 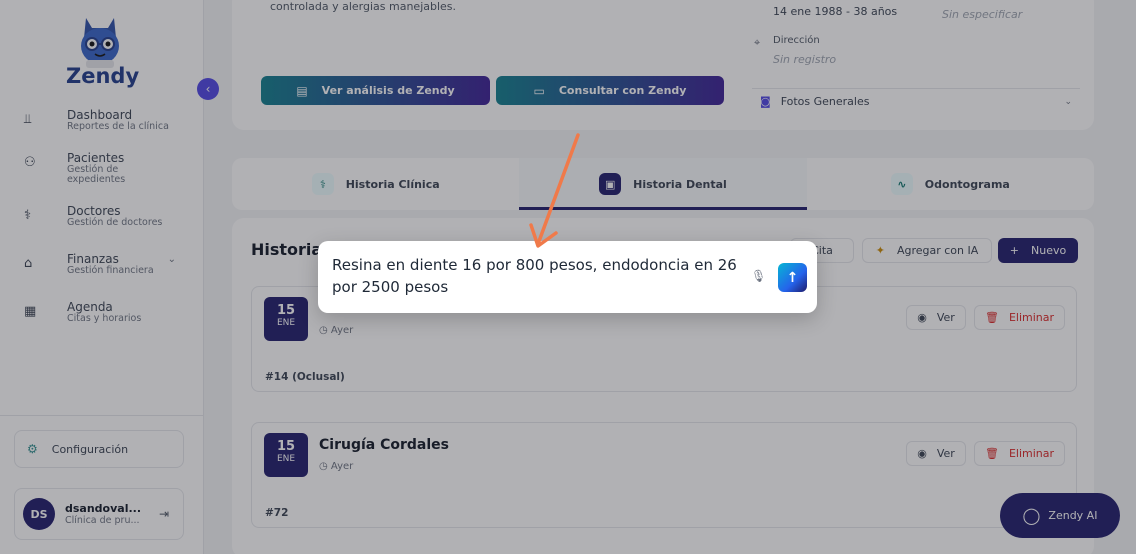 I want to click on annotation-arrow, so click(x=554, y=190).